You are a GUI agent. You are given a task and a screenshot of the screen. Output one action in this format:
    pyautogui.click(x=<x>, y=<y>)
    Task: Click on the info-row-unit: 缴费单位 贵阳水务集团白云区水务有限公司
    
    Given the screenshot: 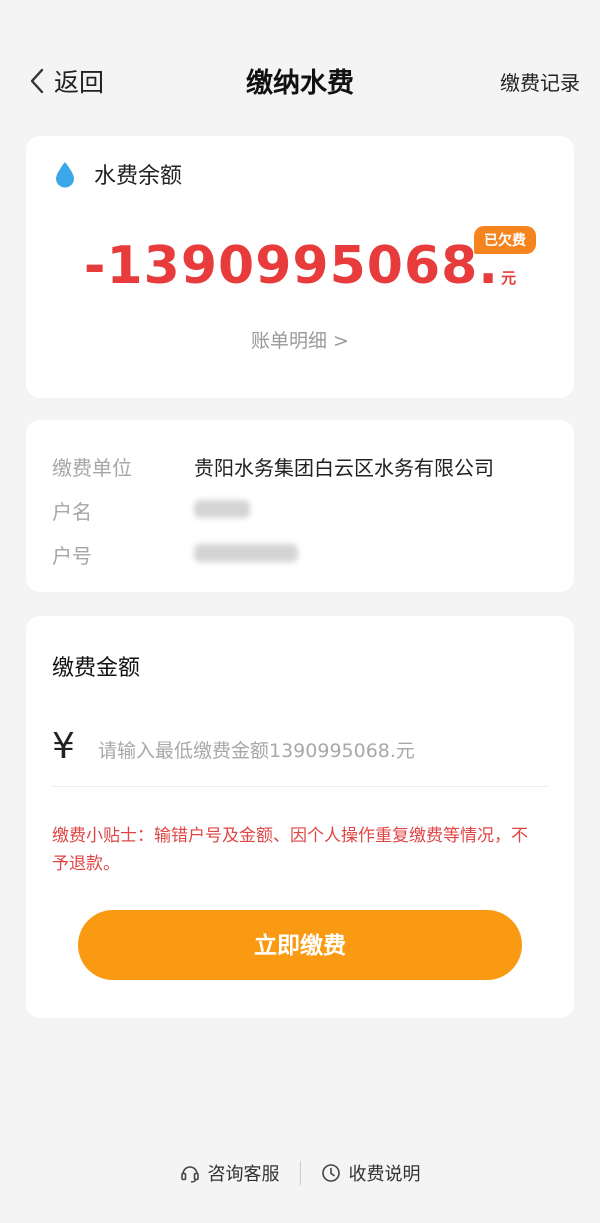 What is the action you would take?
    pyautogui.click(x=273, y=466)
    